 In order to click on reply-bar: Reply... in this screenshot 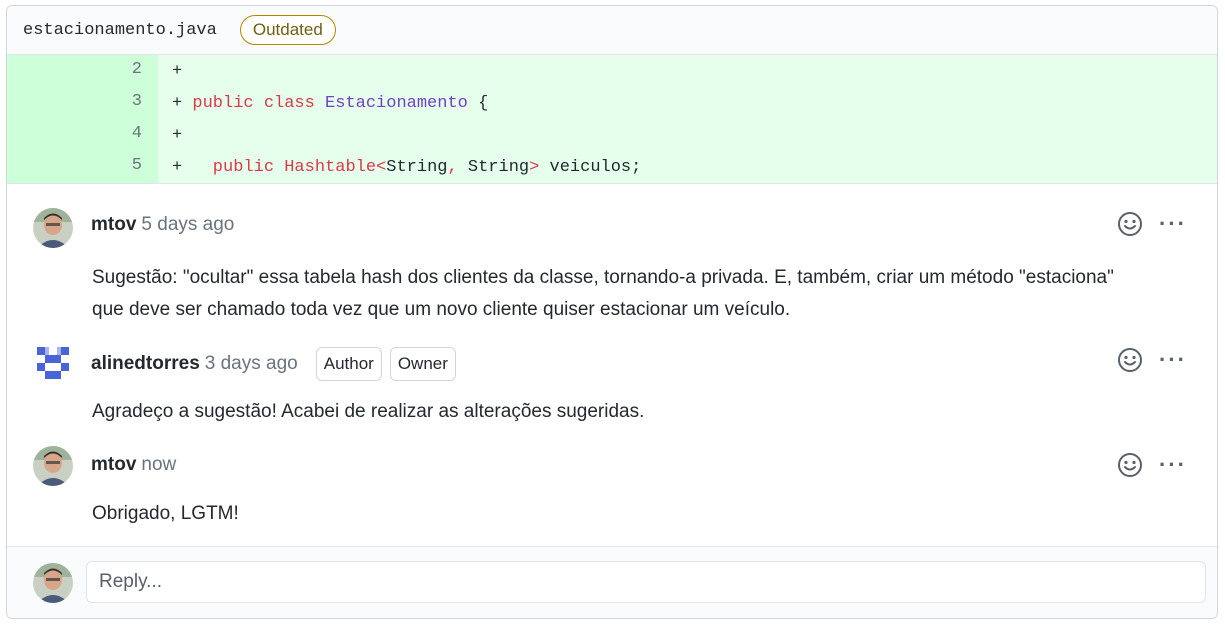, I will do `click(612, 582)`.